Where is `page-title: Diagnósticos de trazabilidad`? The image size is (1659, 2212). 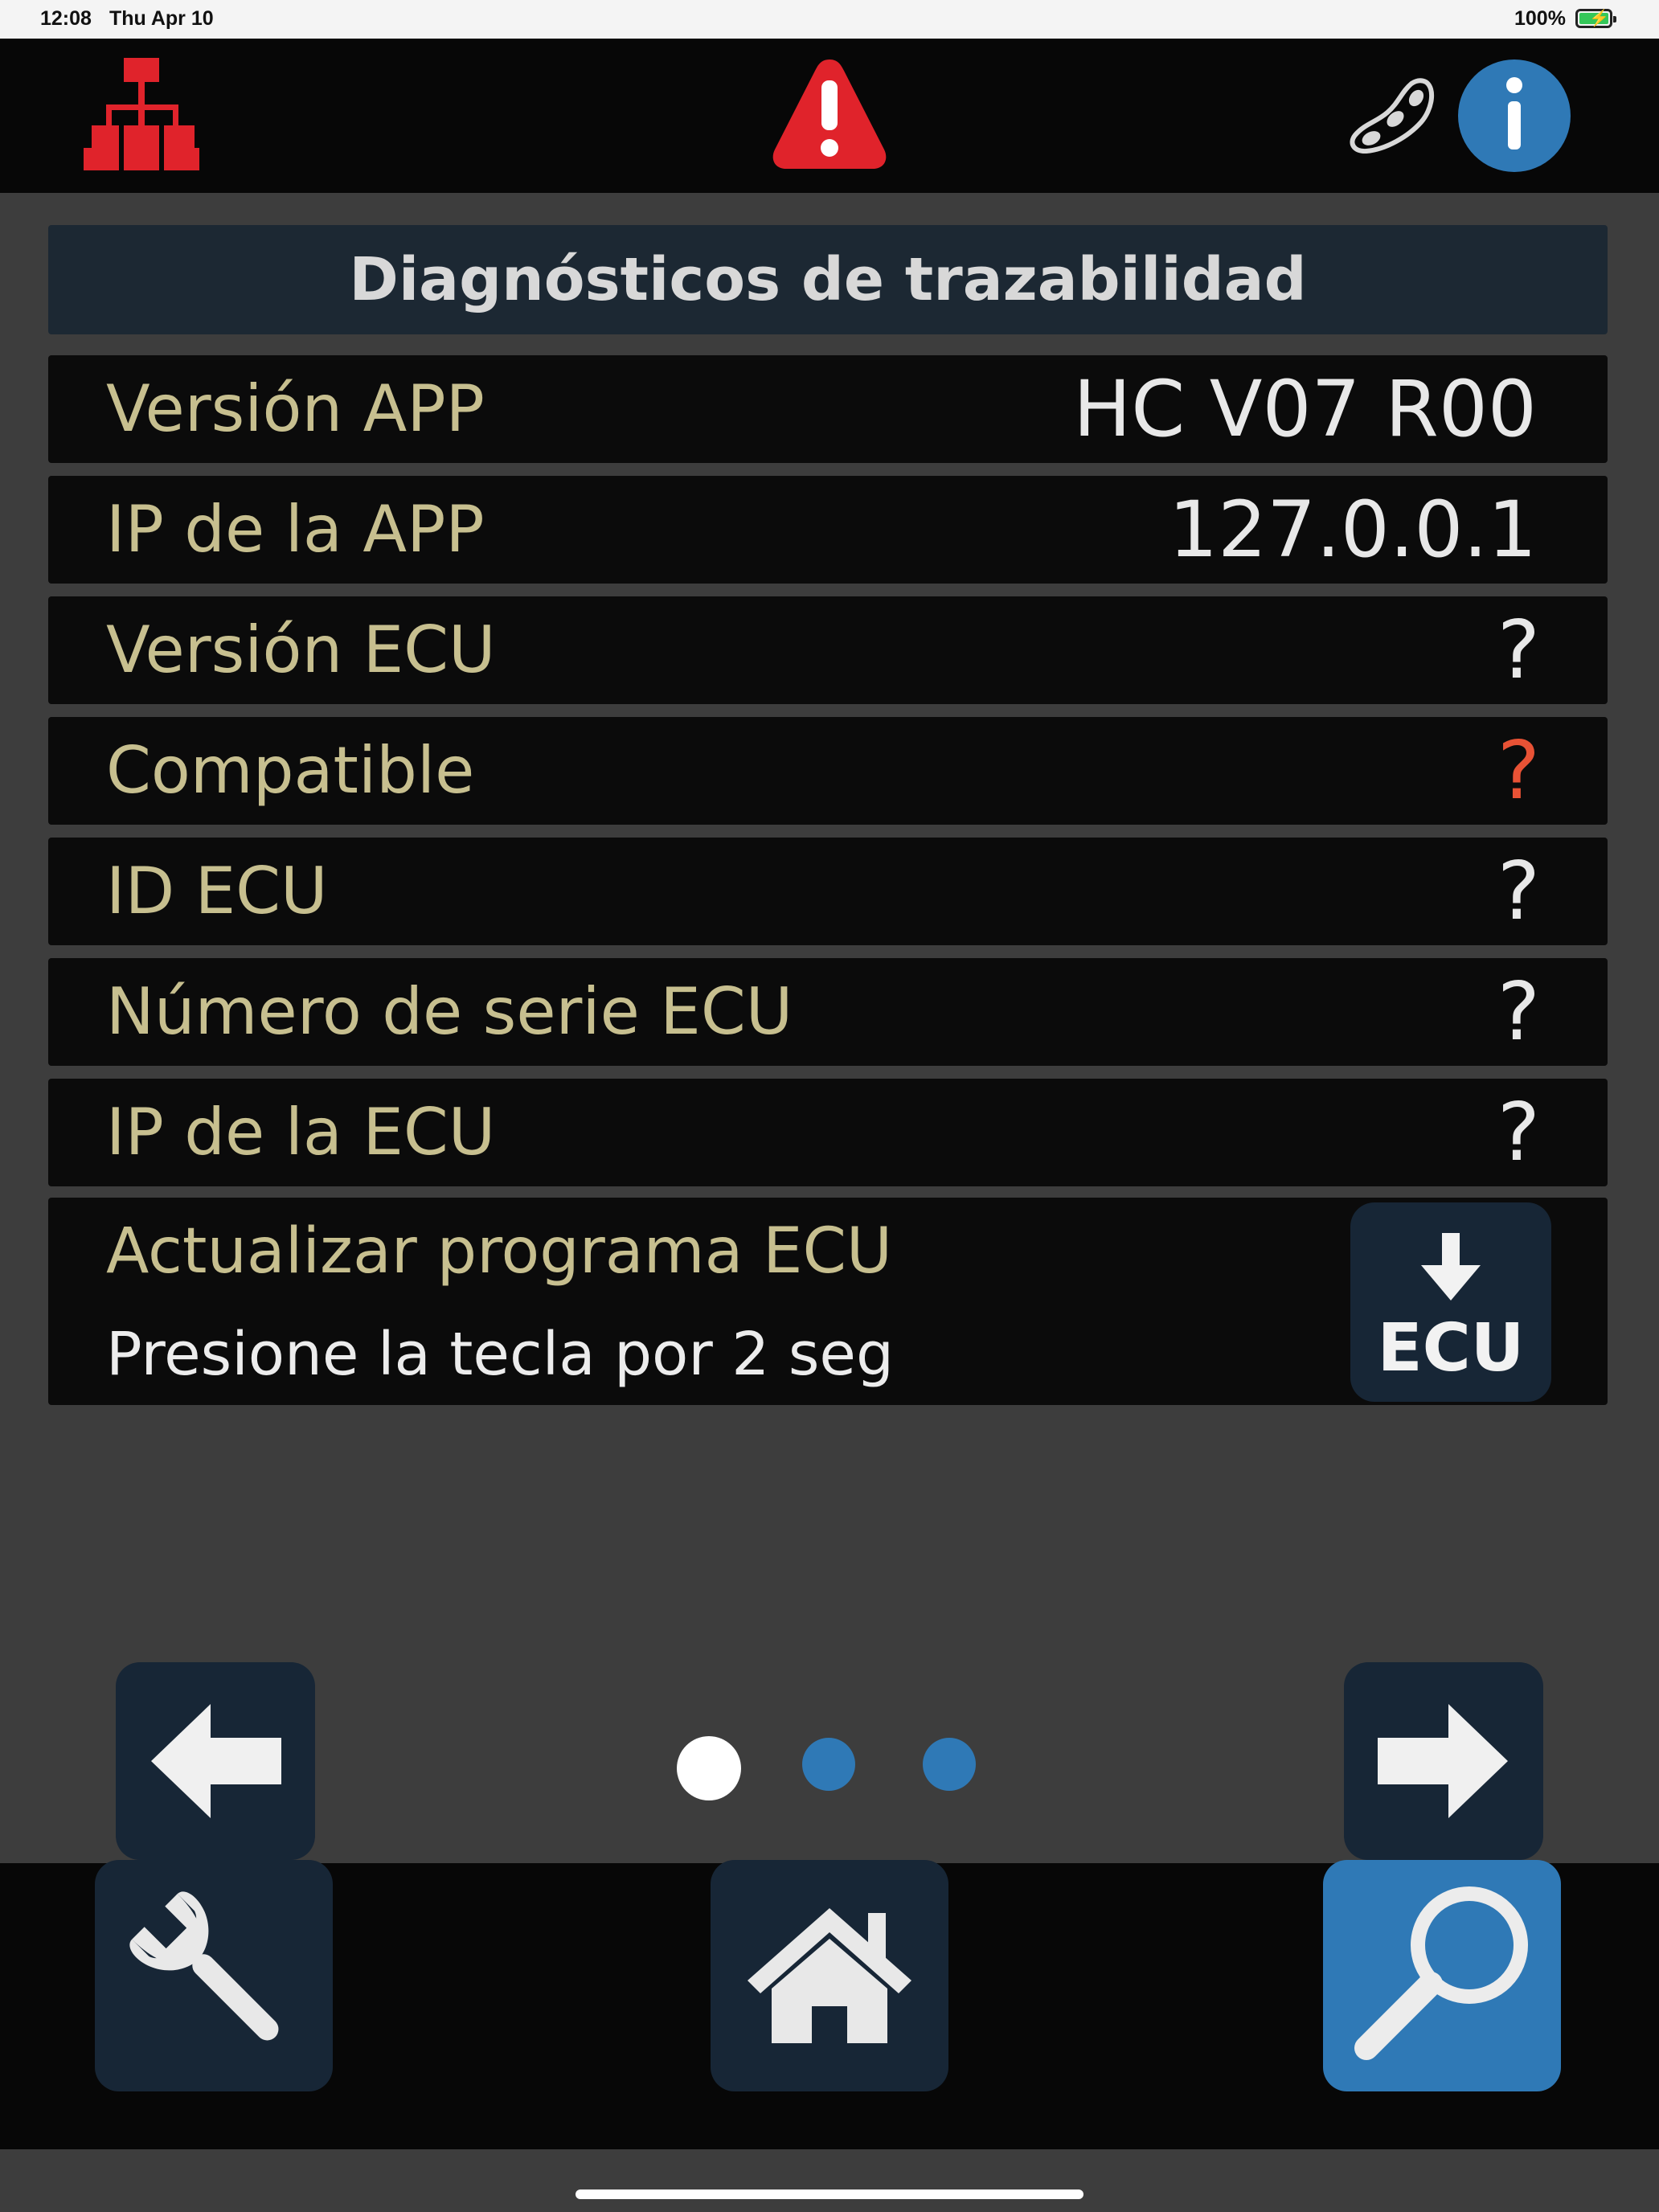
page-title: Diagnósticos de trazabilidad is located at coordinates (828, 279).